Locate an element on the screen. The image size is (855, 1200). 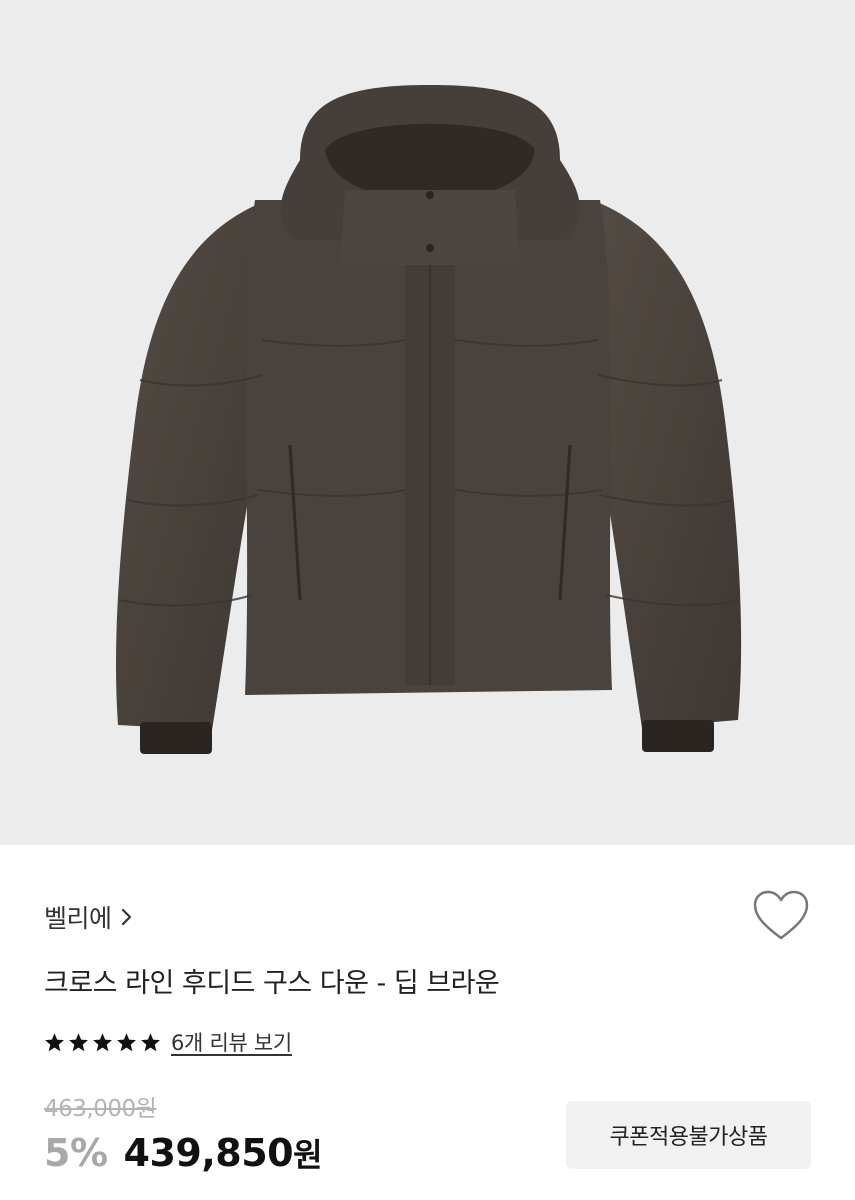
currency-unit: 원 is located at coordinates (308, 1155).